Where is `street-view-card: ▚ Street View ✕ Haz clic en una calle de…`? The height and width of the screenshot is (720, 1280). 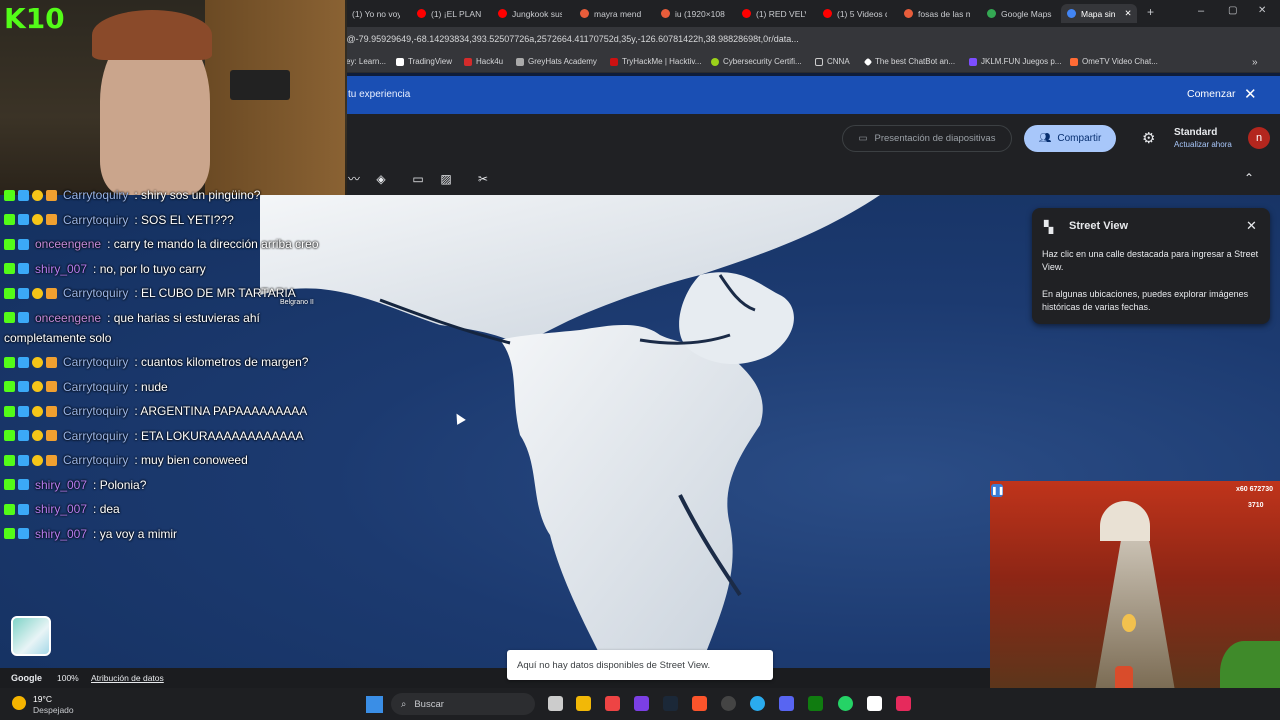 street-view-card: ▚ Street View ✕ Haz clic en una calle de… is located at coordinates (1151, 266).